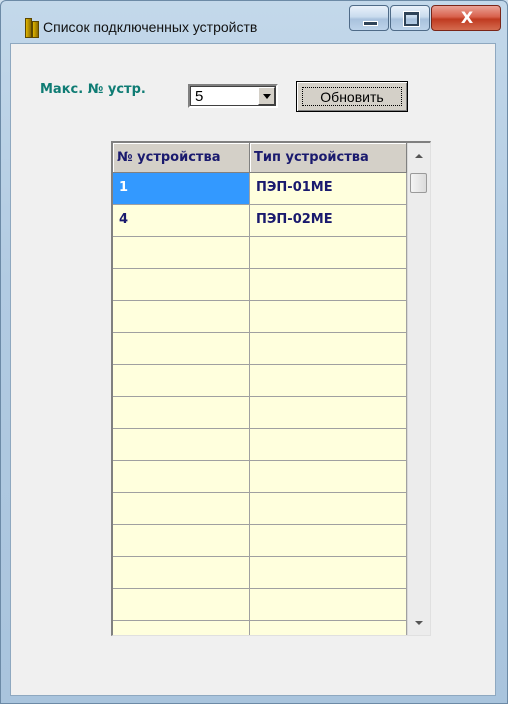 The width and height of the screenshot is (508, 704). Describe the element at coordinates (419, 623) in the screenshot. I see `scroll-down-icon` at that location.